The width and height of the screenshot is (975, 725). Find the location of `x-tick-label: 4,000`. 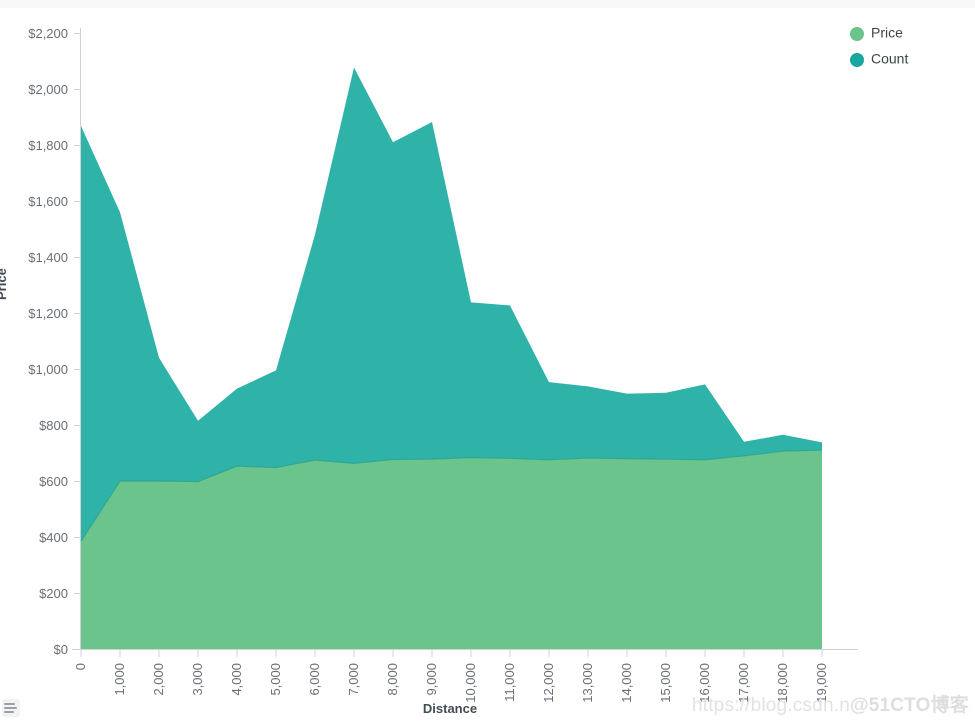

x-tick-label: 4,000 is located at coordinates (236, 679).